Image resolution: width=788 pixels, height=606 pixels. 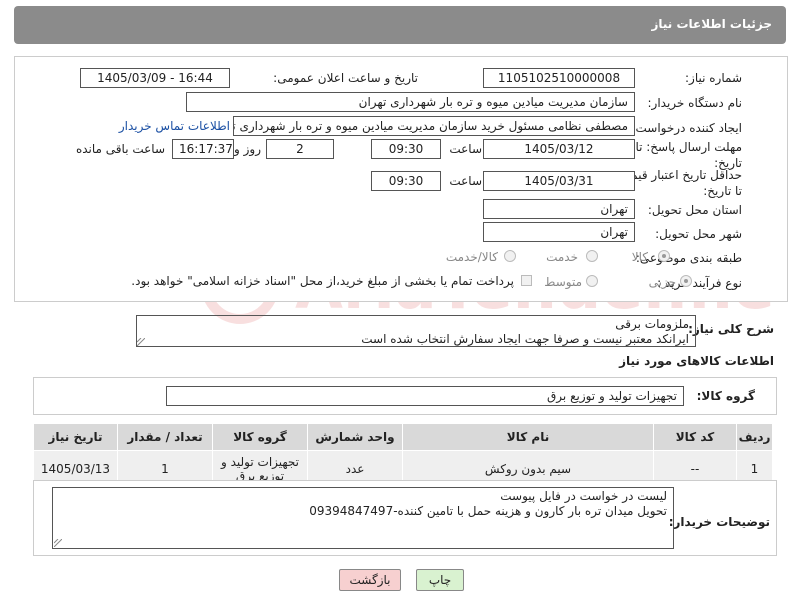 What do you see at coordinates (559, 181) in the screenshot?
I see `price-date-field: 1405/03/31` at bounding box center [559, 181].